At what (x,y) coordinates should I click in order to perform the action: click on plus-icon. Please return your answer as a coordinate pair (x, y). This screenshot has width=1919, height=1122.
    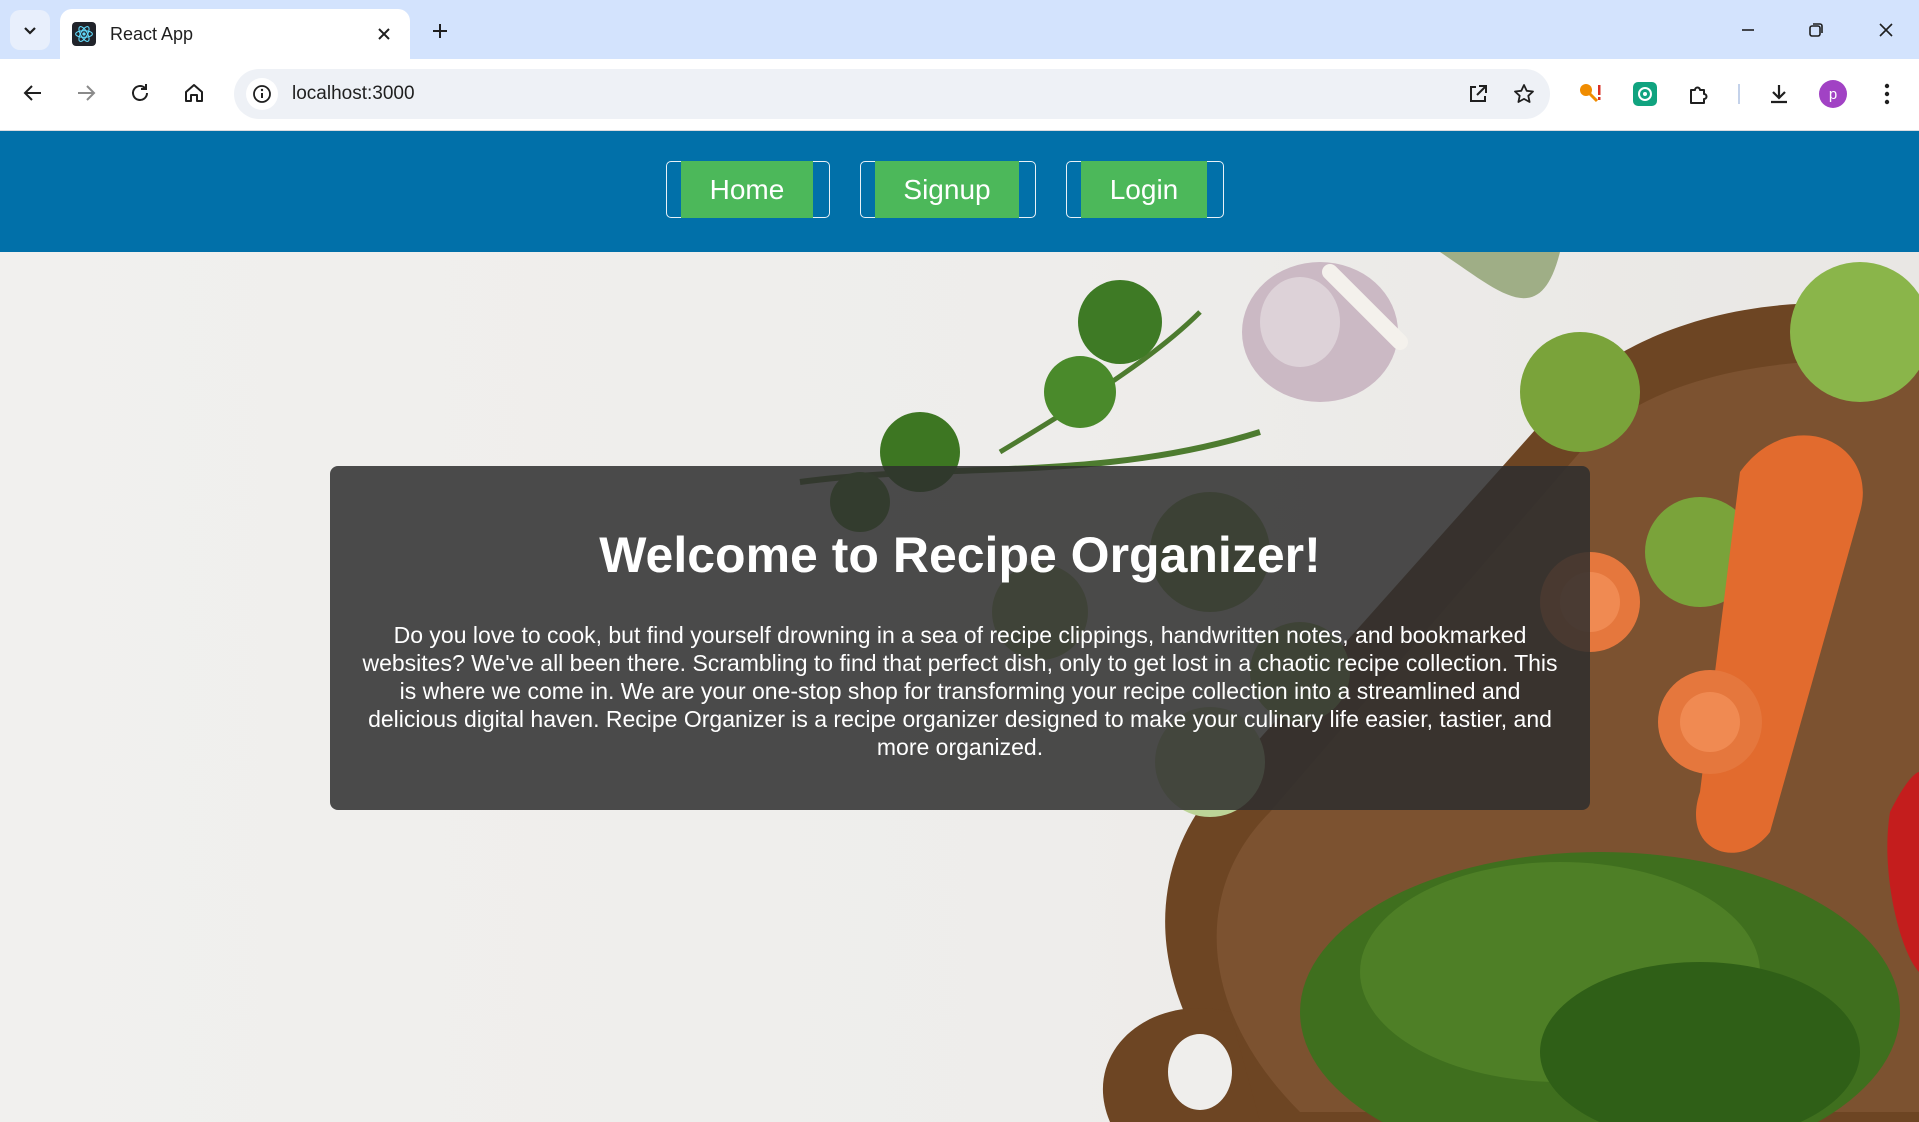
    Looking at the image, I should click on (440, 31).